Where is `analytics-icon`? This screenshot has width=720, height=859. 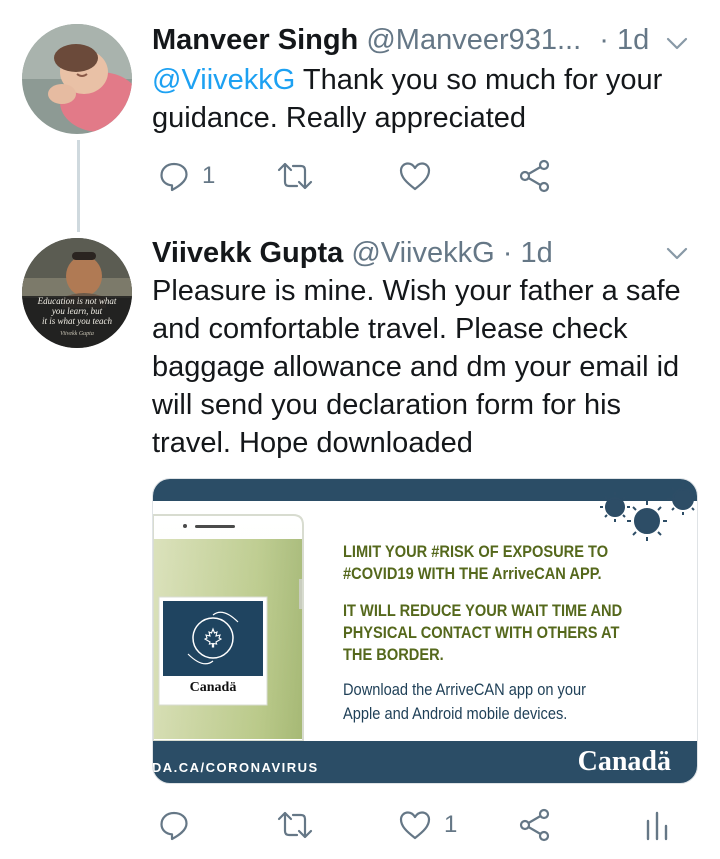 analytics-icon is located at coordinates (657, 826).